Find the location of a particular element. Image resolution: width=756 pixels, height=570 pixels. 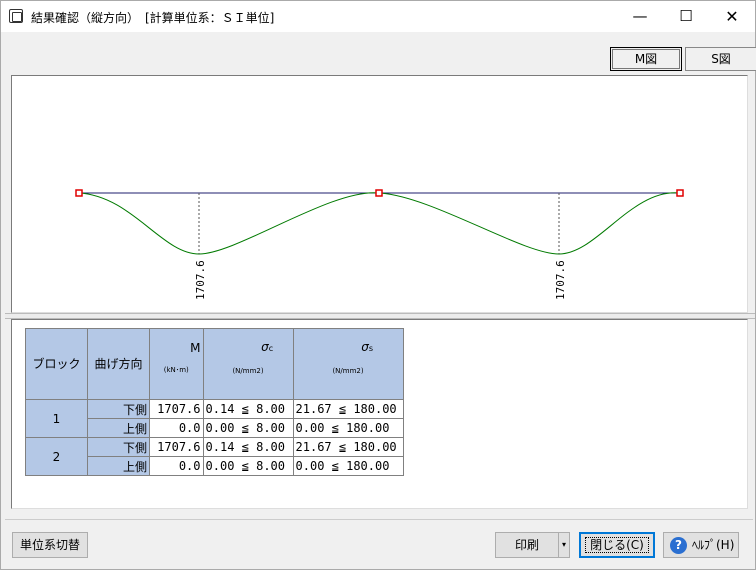

support-marker-middle is located at coordinates (379, 193).